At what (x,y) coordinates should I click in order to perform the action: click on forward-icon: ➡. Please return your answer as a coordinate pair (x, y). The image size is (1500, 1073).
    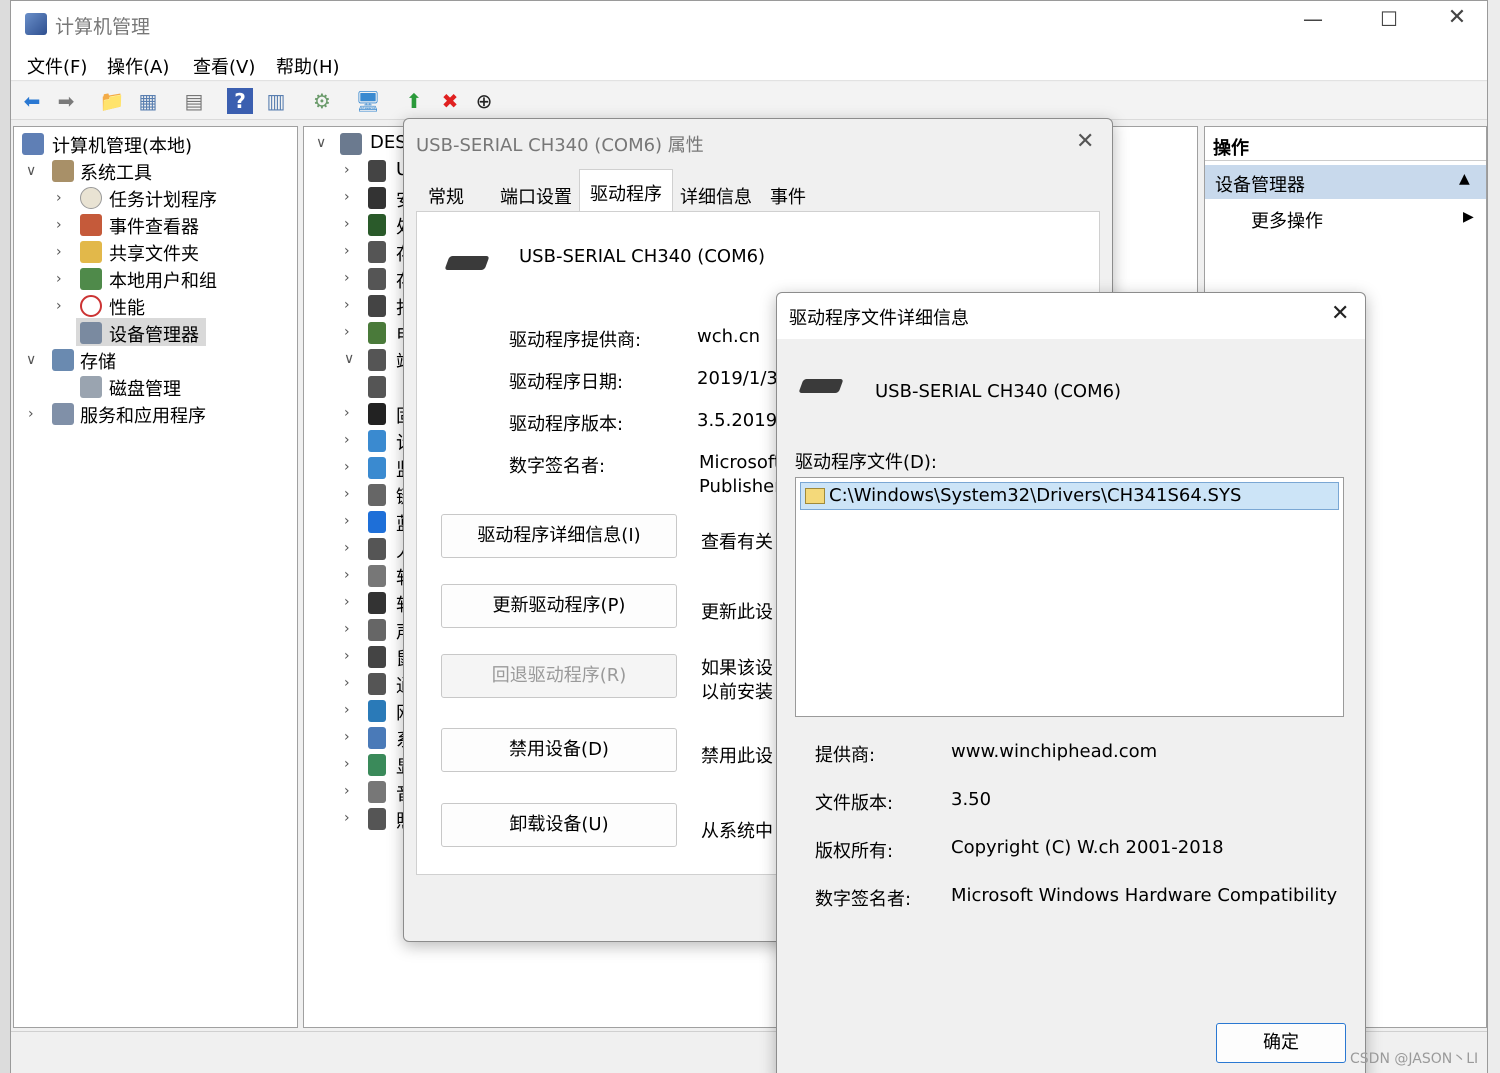
    Looking at the image, I should click on (66, 101).